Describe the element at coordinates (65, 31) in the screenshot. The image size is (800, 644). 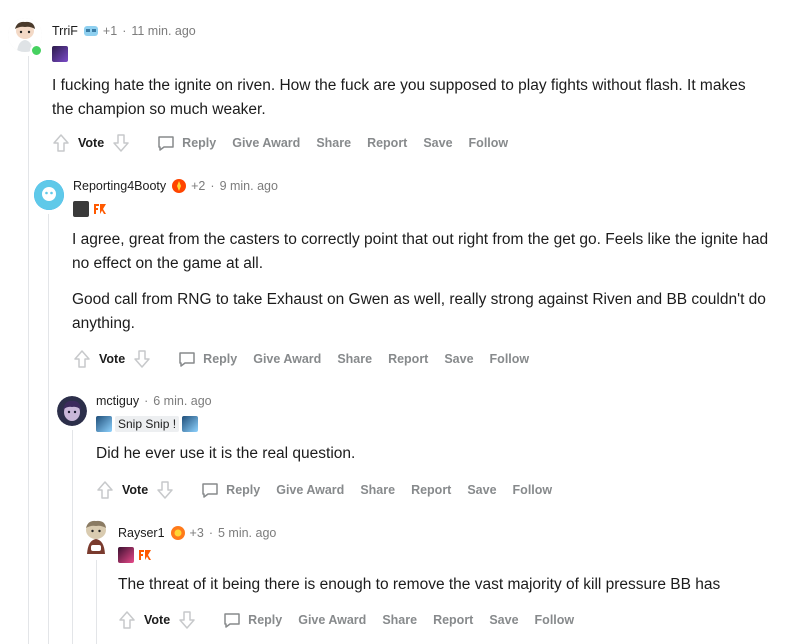
I see `username: TrriF` at that location.